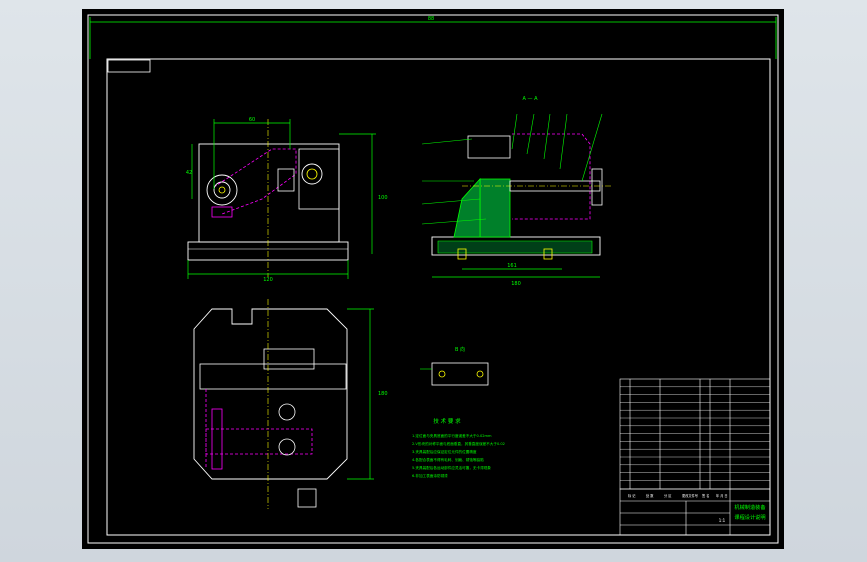 The image size is (867, 562). I want to click on top-dimension-label: 88, so click(431, 19).